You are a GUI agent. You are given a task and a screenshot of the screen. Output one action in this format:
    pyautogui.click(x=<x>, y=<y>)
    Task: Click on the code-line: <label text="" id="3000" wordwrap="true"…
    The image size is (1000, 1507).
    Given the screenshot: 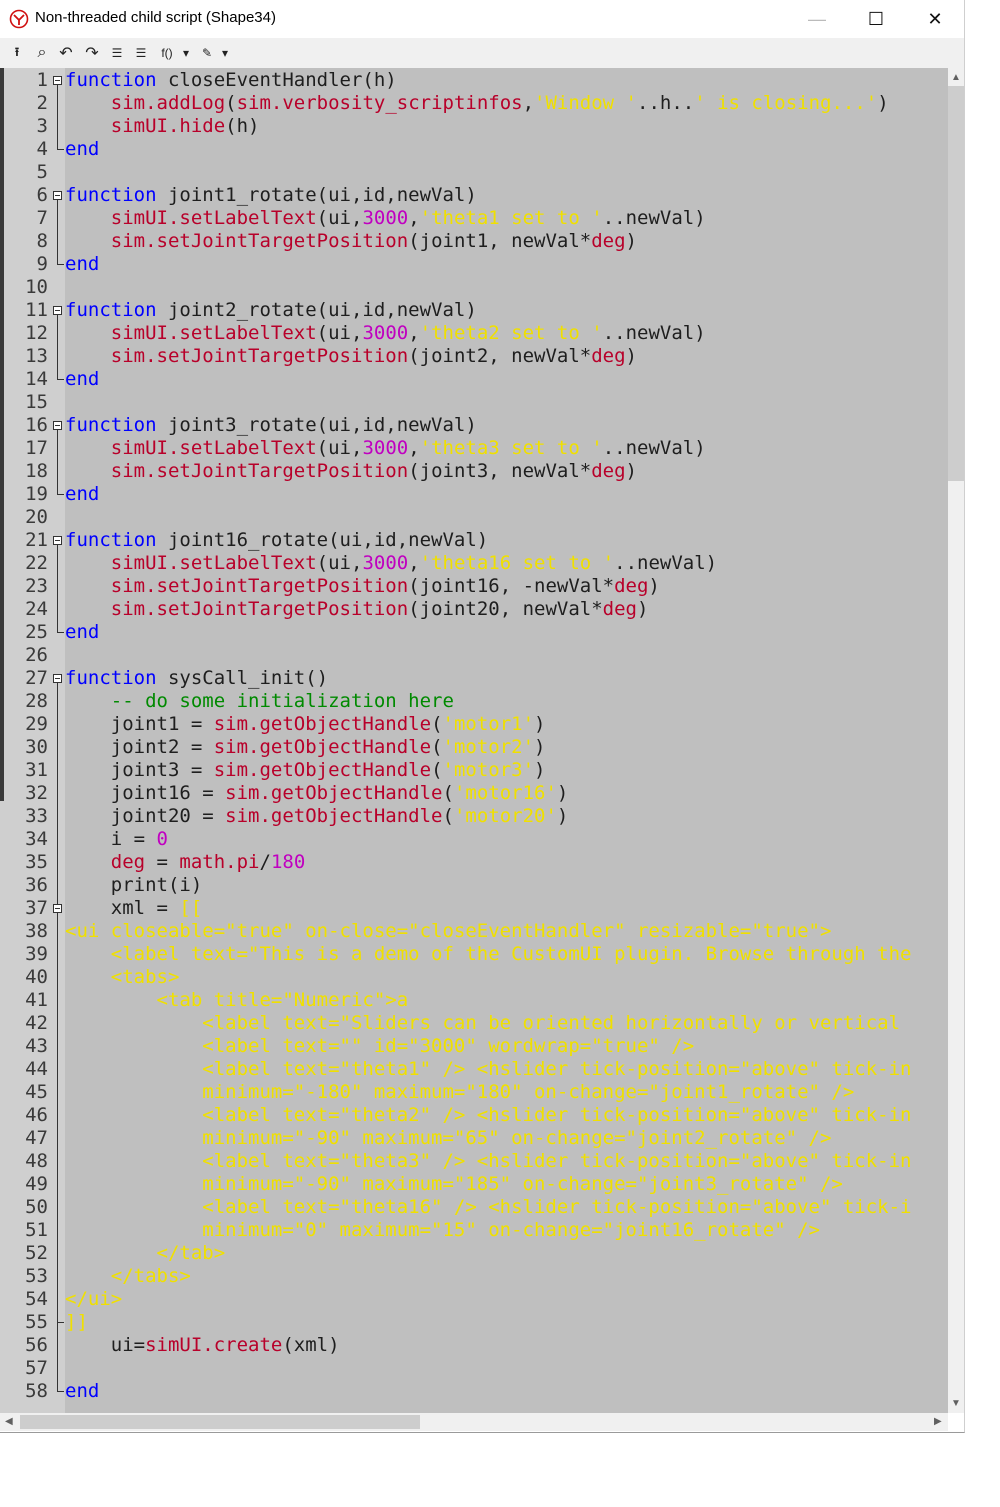 What is the action you would take?
    pyautogui.click(x=379, y=1046)
    